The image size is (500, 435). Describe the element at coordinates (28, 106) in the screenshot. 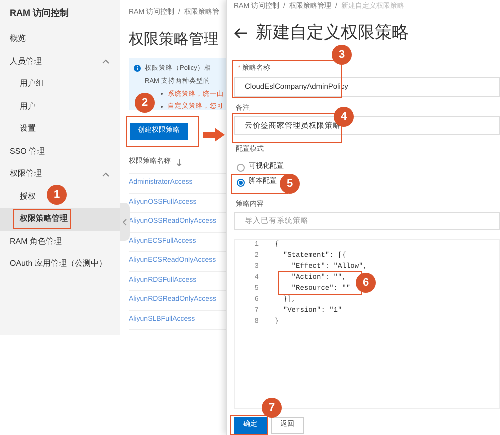

I see `sidebar-item: 用户` at that location.